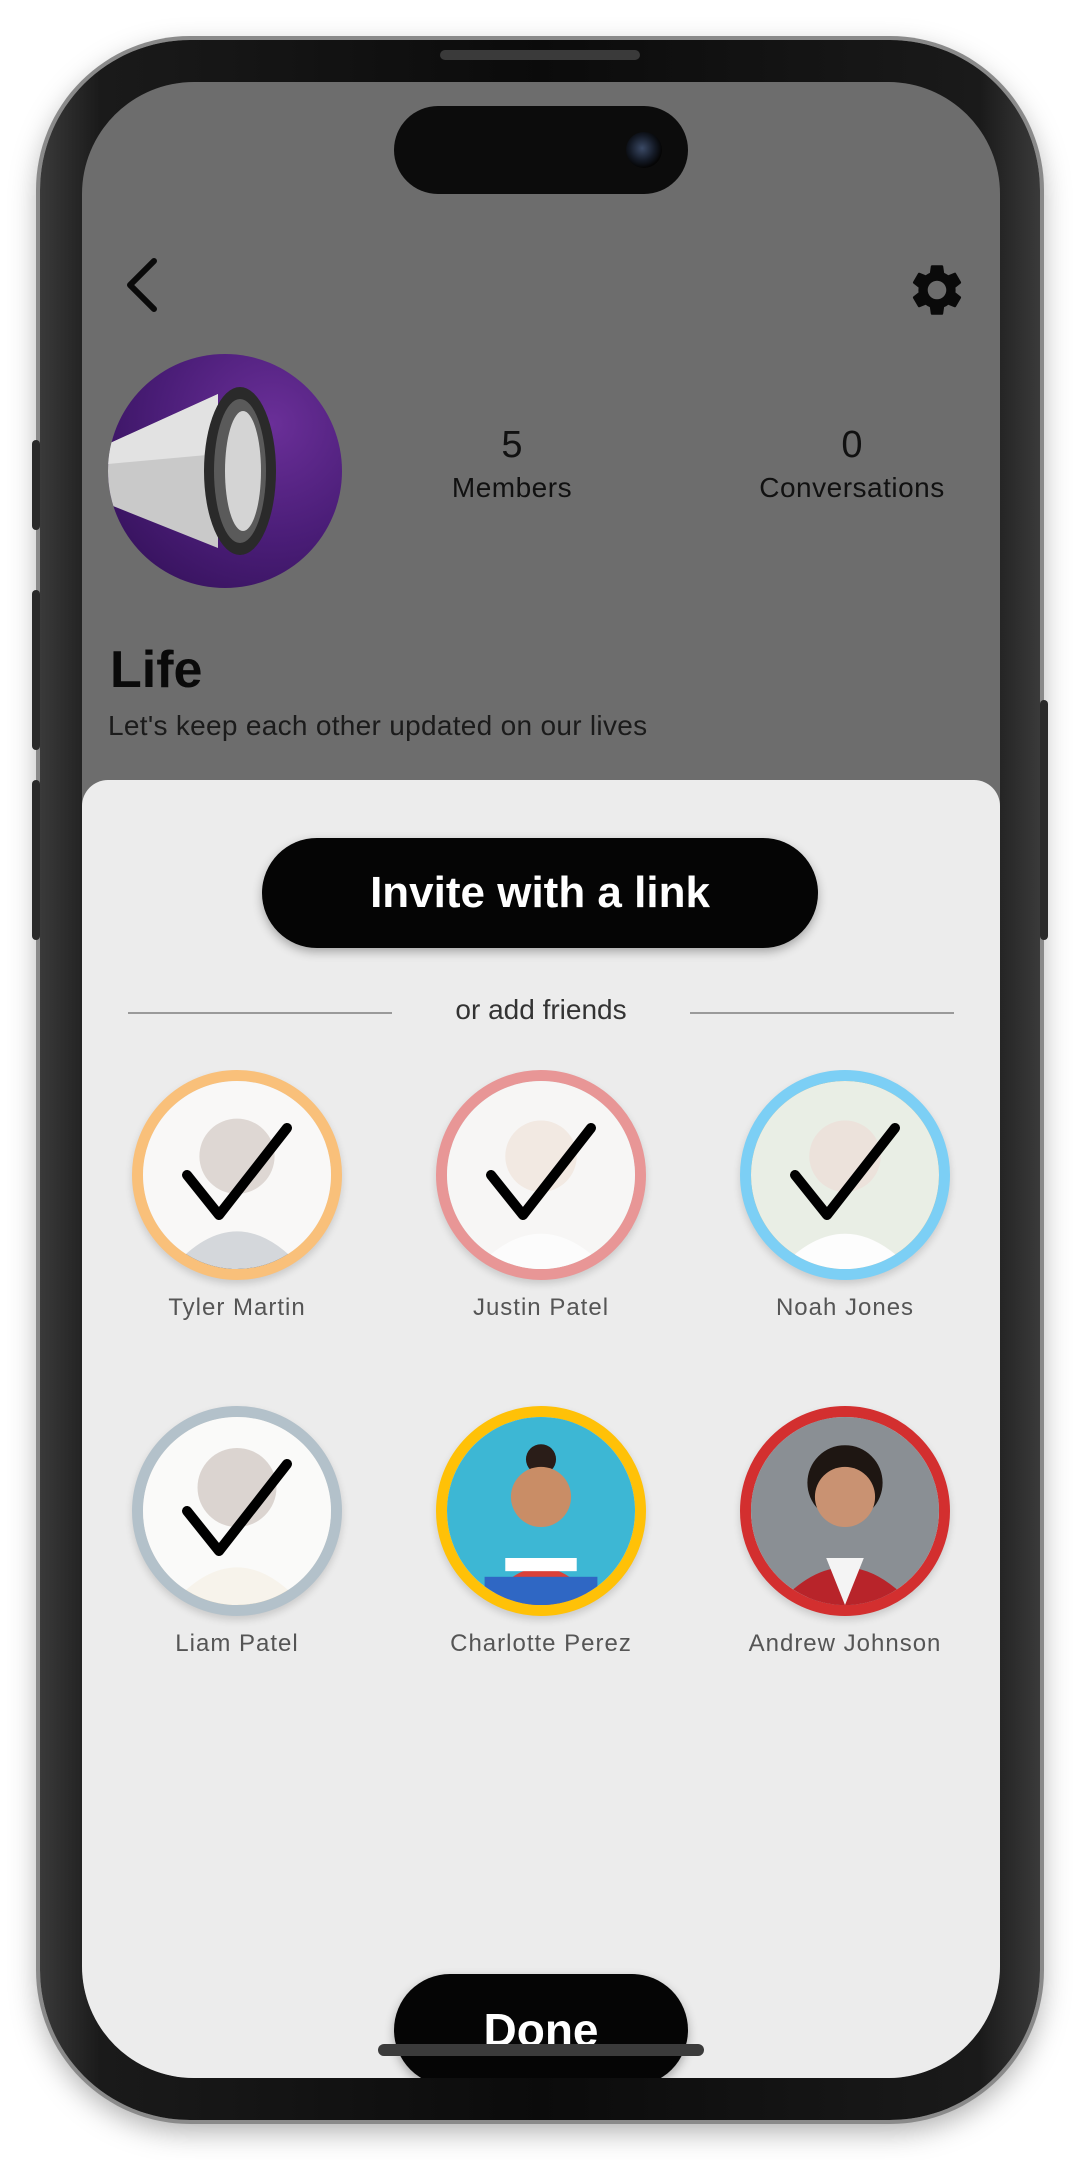 Image resolution: width=1080 pixels, height=2160 pixels. What do you see at coordinates (540, 893) in the screenshot?
I see `invite-link-button: Invite with a link` at bounding box center [540, 893].